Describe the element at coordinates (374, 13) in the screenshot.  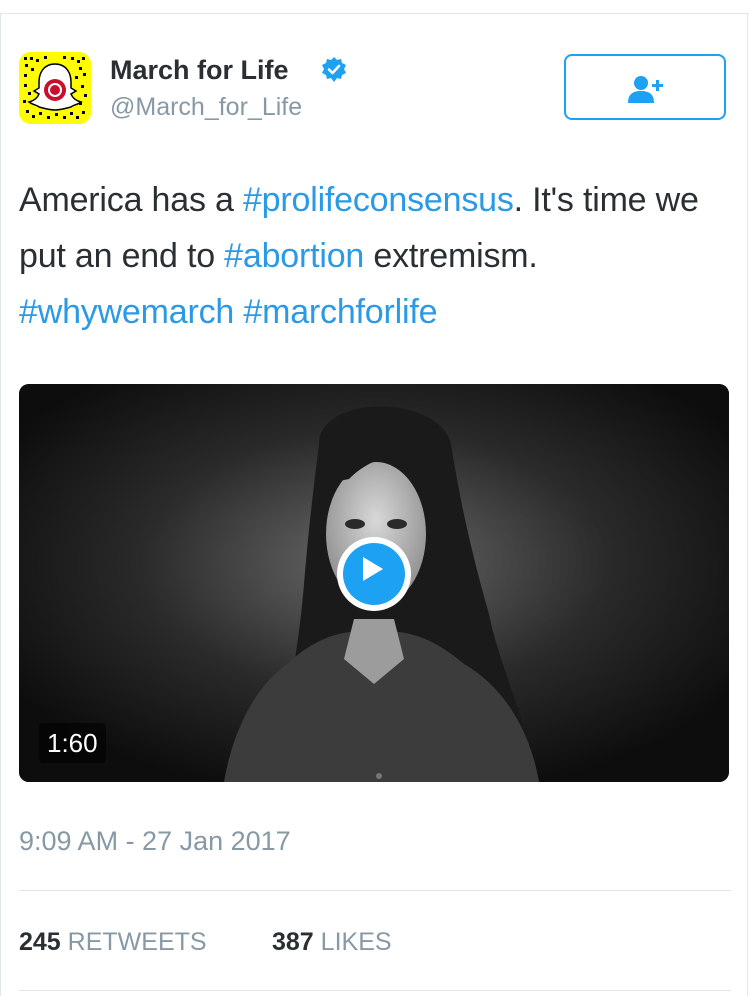
I see `card-border-top` at that location.